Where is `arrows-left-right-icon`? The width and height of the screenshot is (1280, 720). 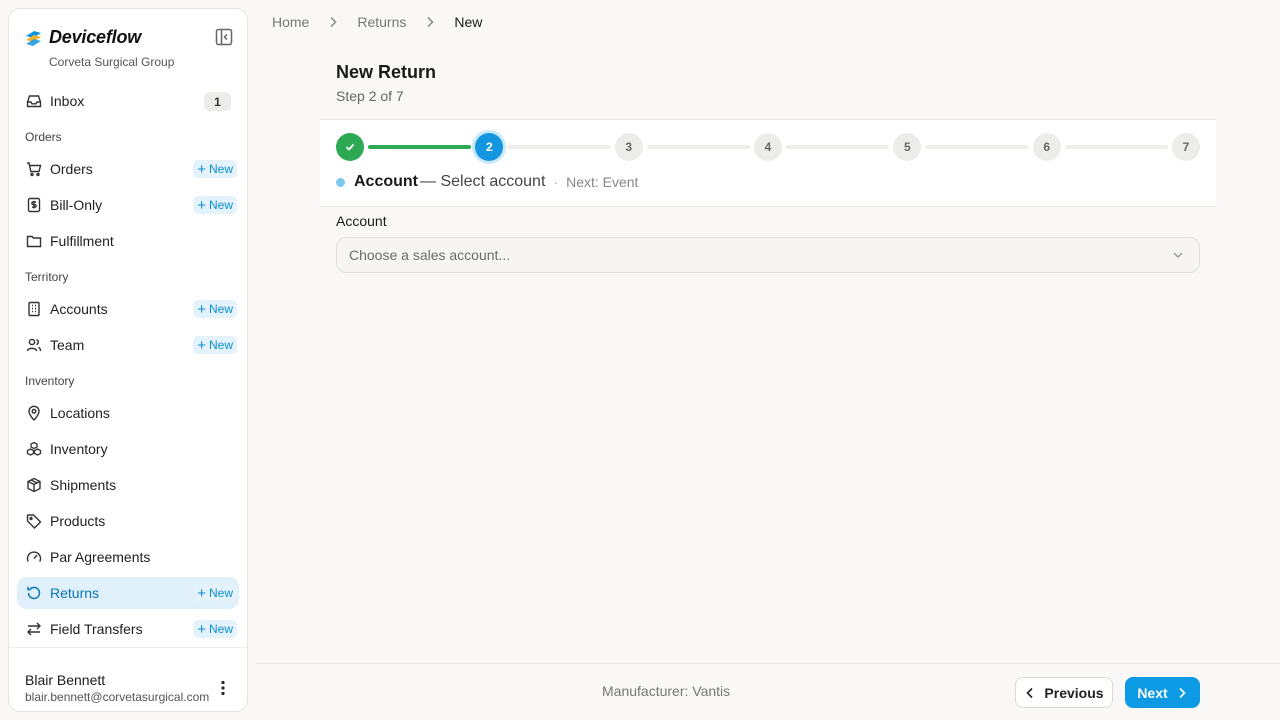 arrows-left-right-icon is located at coordinates (34, 629).